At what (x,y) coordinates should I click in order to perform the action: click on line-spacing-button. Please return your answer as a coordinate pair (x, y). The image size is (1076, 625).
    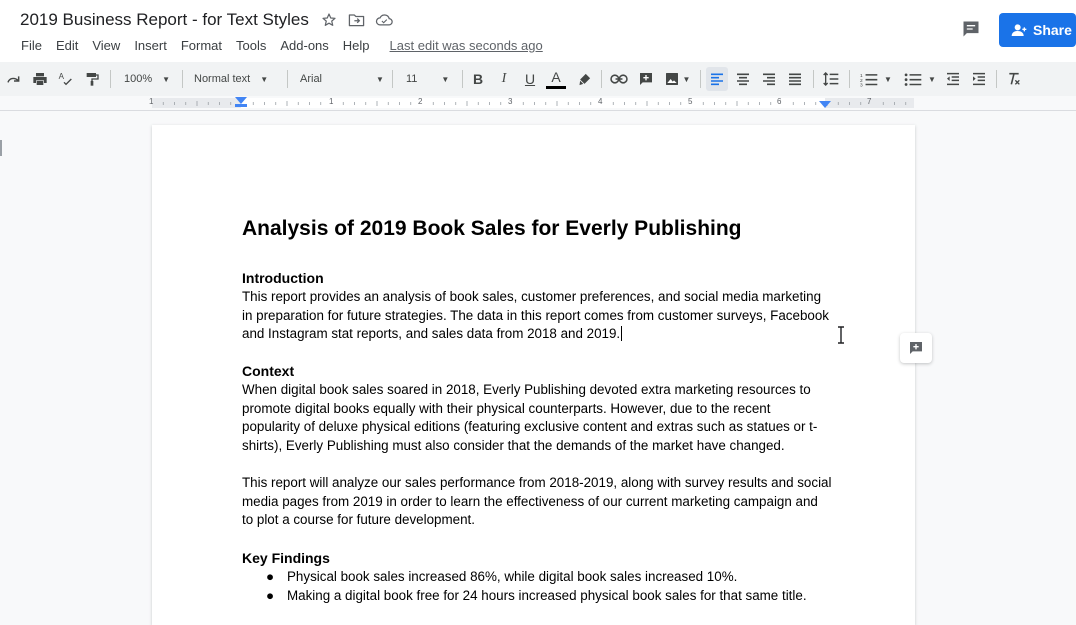
    Looking at the image, I should click on (831, 79).